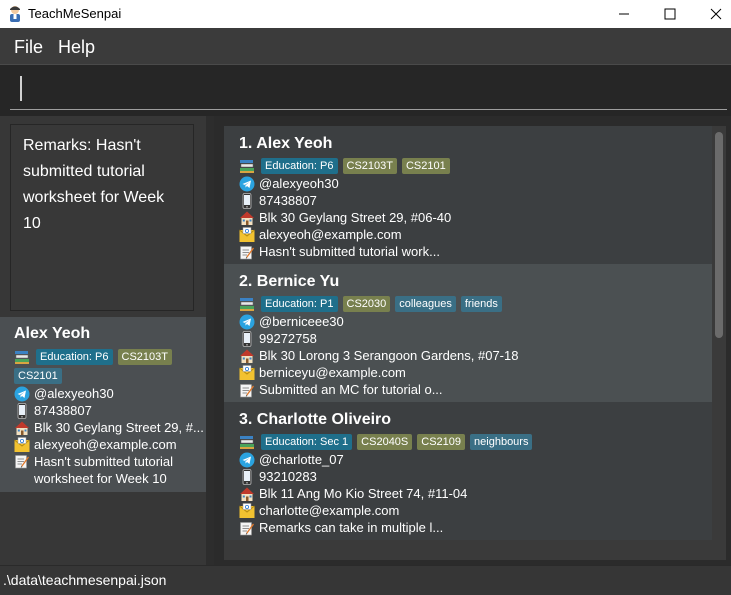 The image size is (731, 595). What do you see at coordinates (475, 183) in the screenshot?
I see `telegram-row: @alexyeoh30` at bounding box center [475, 183].